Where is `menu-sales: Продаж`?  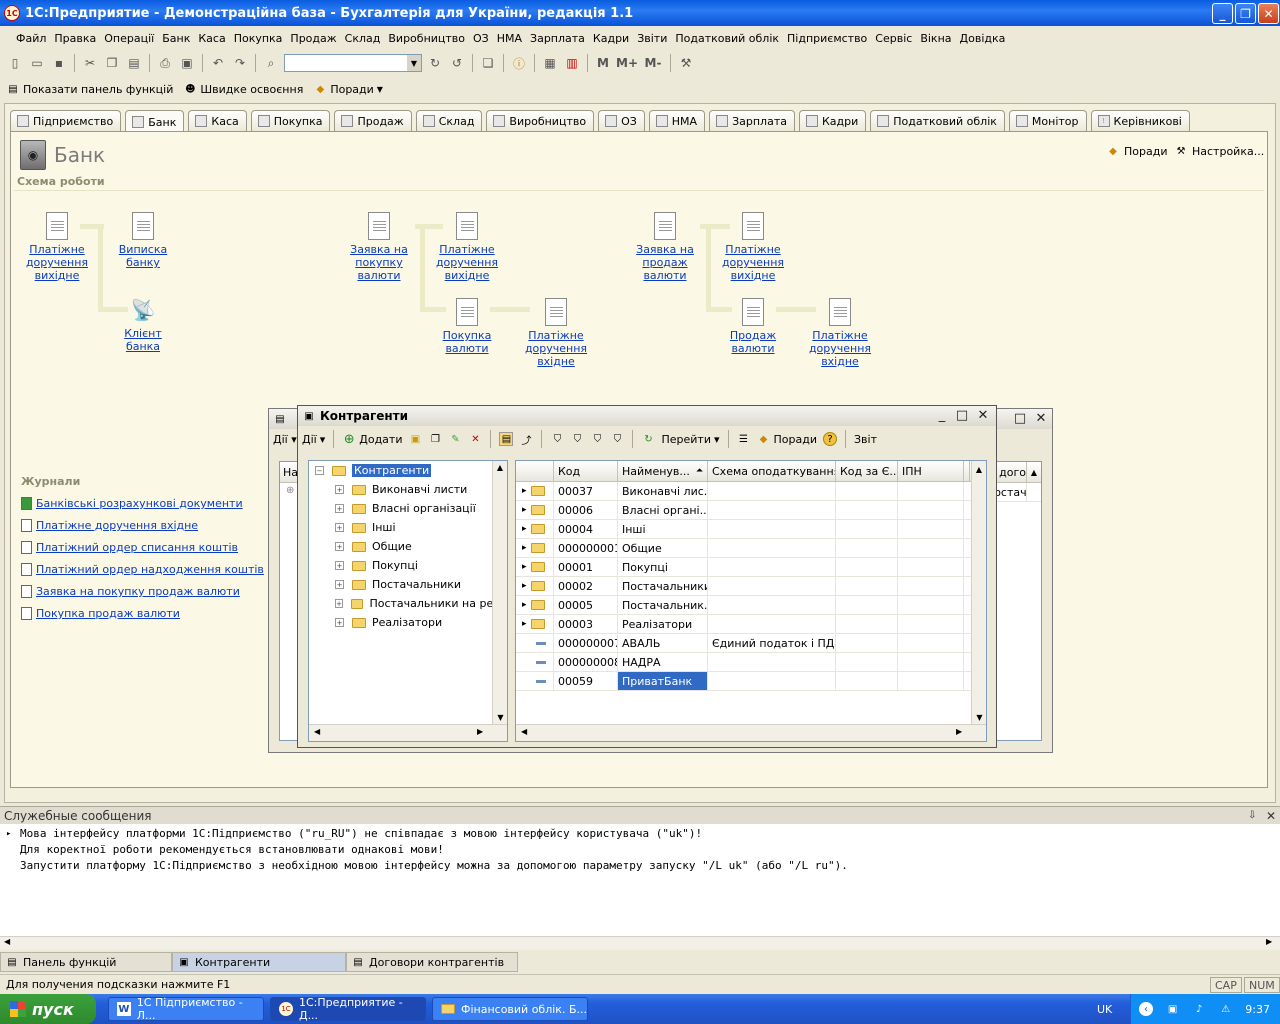 menu-sales: Продаж is located at coordinates (313, 38).